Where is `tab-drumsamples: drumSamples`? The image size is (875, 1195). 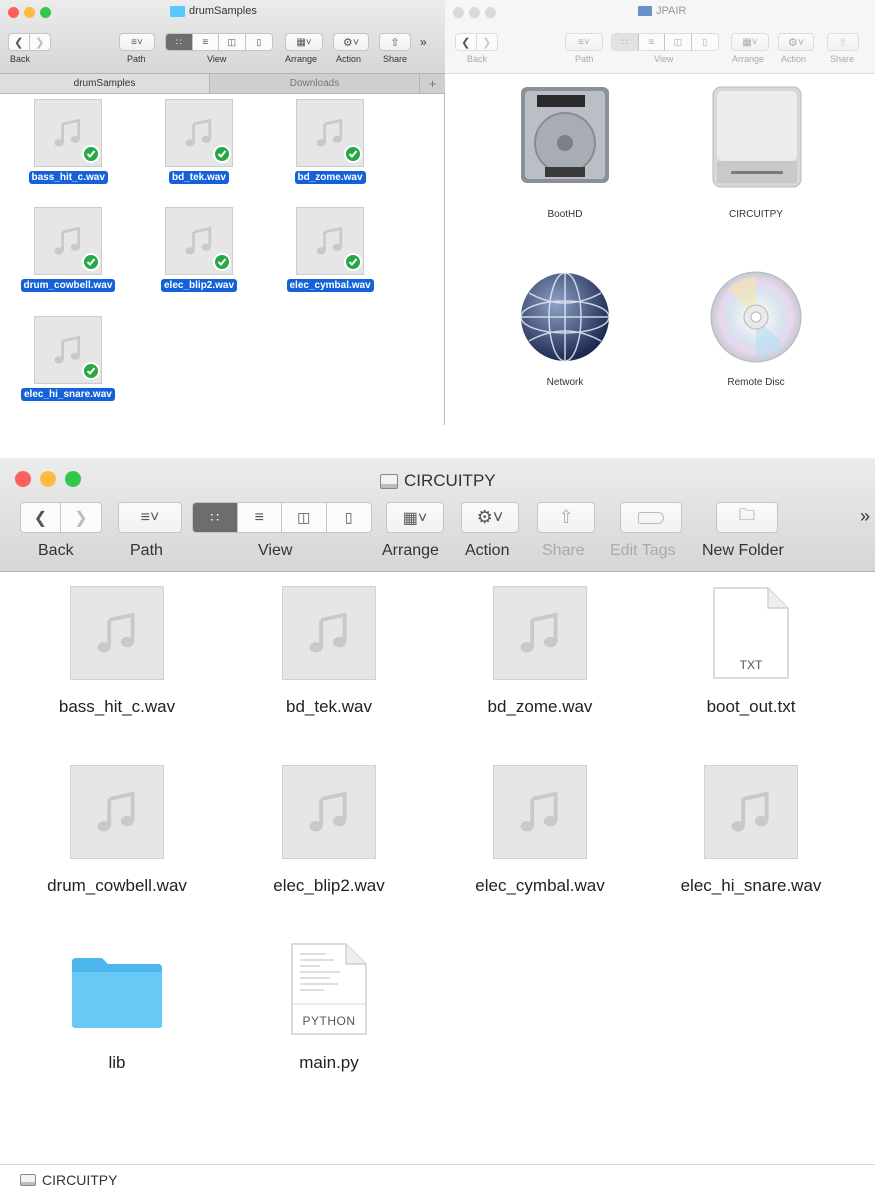
tab-drumsamples: drumSamples is located at coordinates (105, 83).